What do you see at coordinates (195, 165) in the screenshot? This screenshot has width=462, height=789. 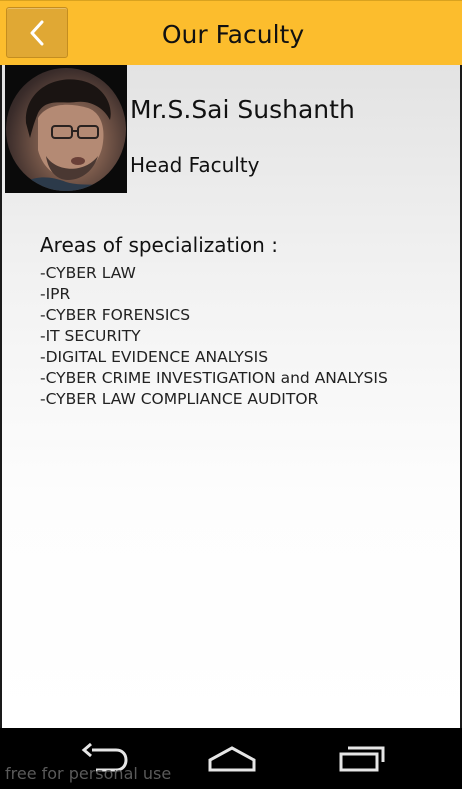 I see `faculty-role: Head Faculty` at bounding box center [195, 165].